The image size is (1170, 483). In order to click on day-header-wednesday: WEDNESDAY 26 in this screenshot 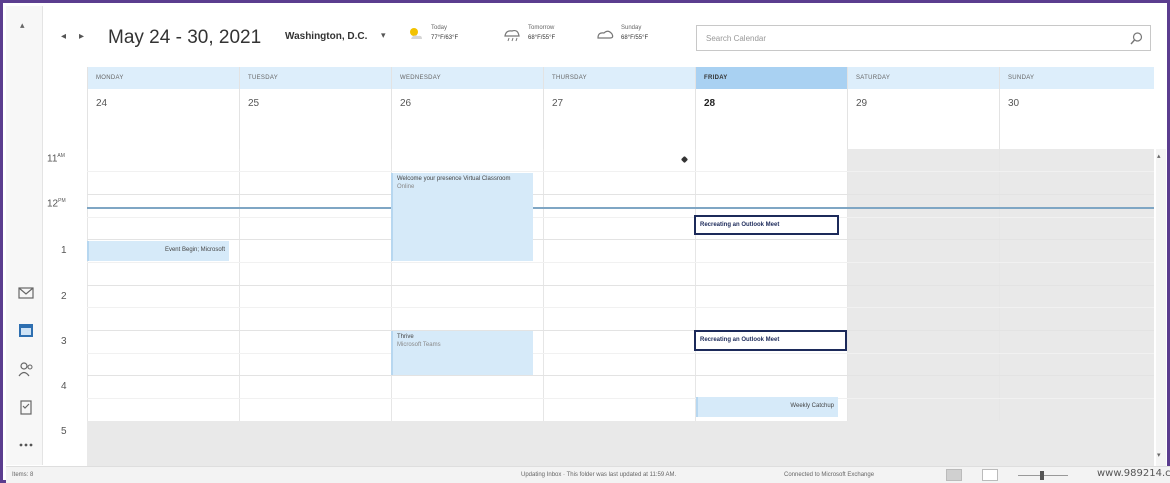, I will do `click(467, 108)`.